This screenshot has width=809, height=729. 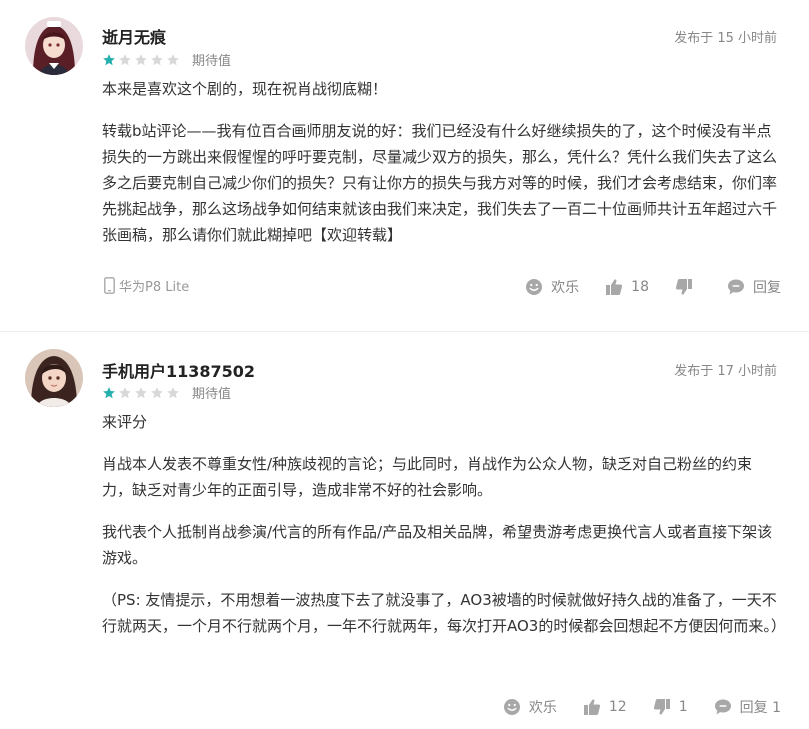 I want to click on thumbs-down-button, so click(x=688, y=287).